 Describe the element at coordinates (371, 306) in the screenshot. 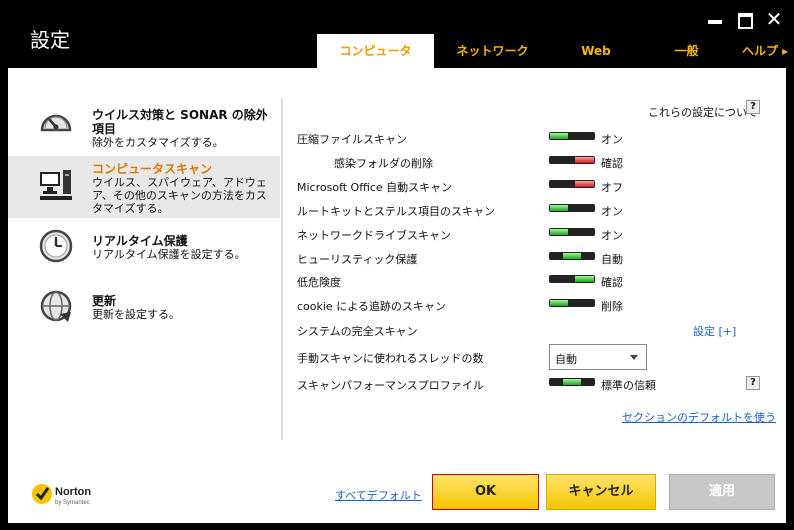

I see `setting-label: cookie による追跡のスキャン` at that location.